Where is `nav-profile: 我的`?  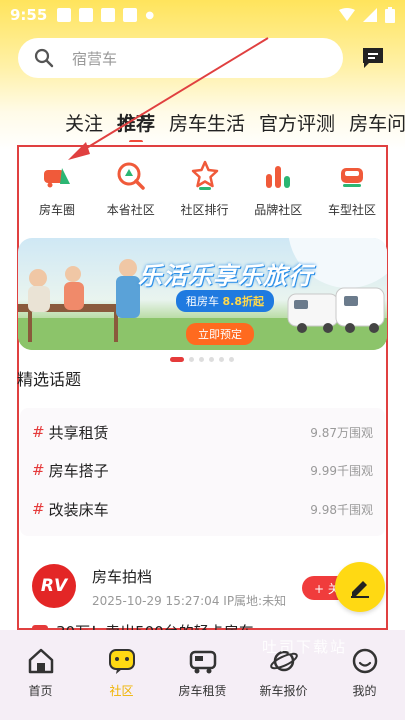
nav-profile: 我的 is located at coordinates (365, 683).